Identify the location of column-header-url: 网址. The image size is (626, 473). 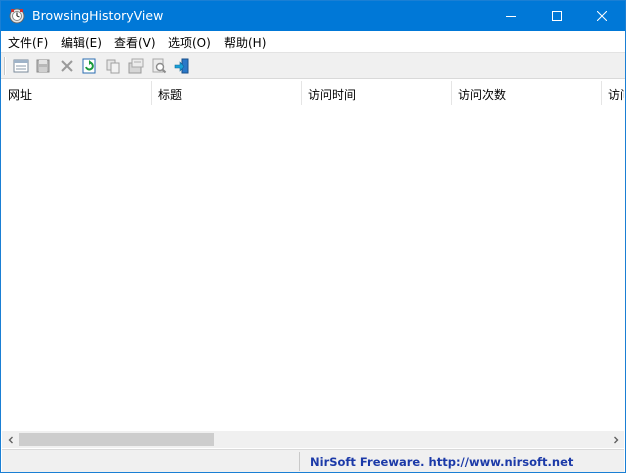
(77, 93).